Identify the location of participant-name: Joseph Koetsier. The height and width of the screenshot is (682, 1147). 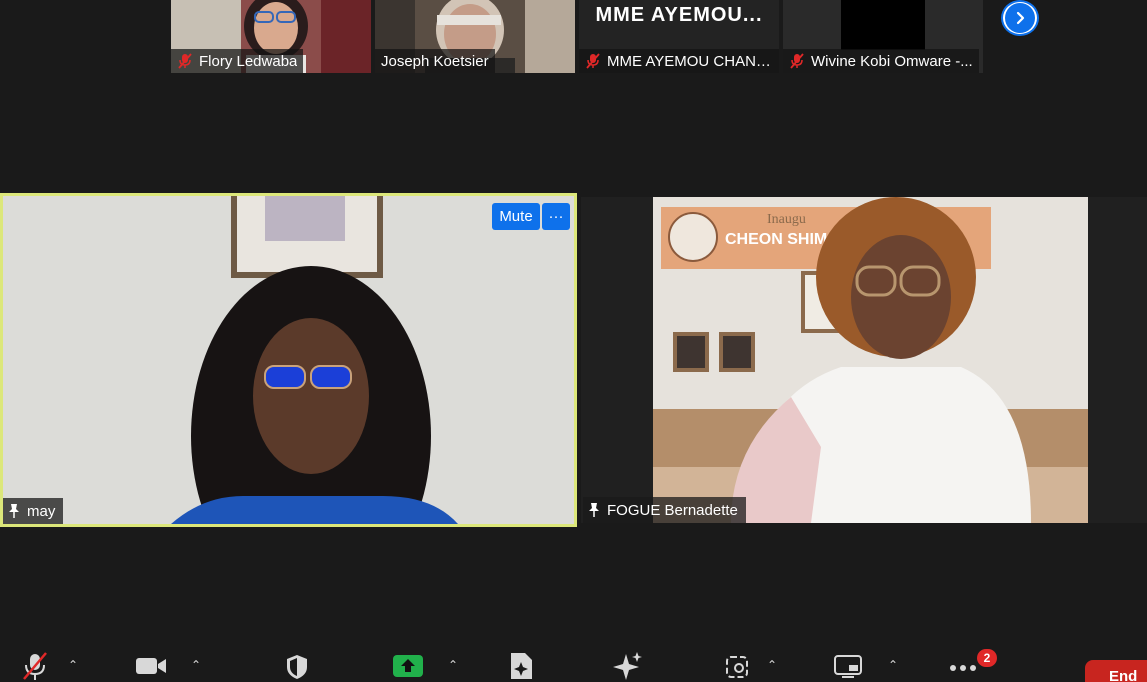
(435, 61).